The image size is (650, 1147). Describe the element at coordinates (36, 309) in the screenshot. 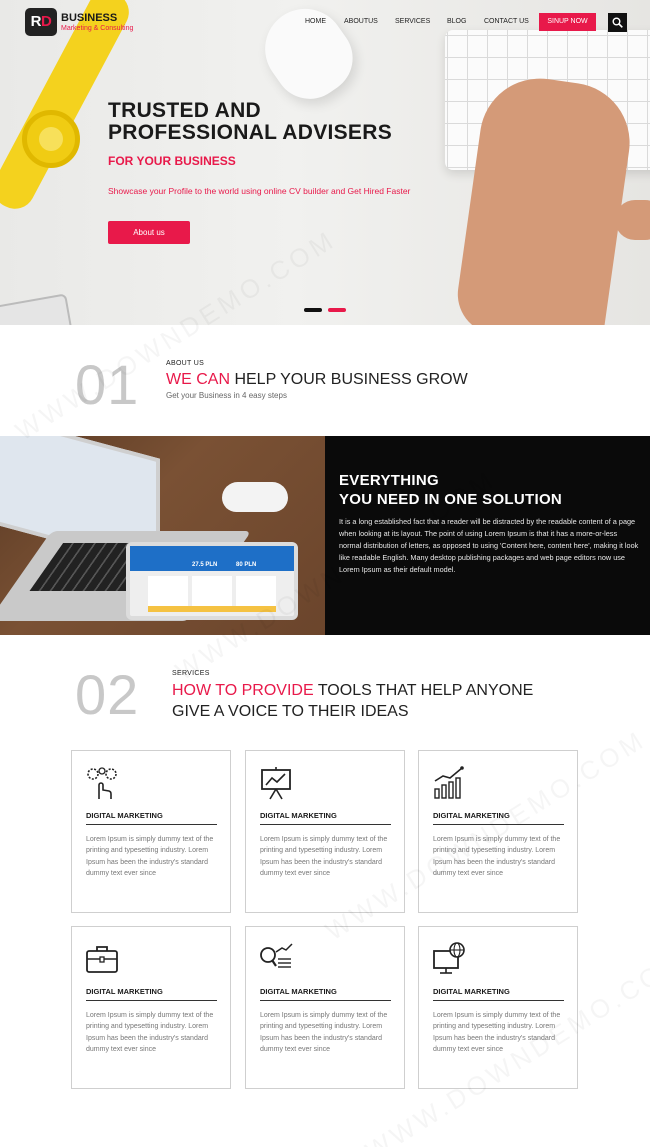

I see `hero-phone-image` at that location.